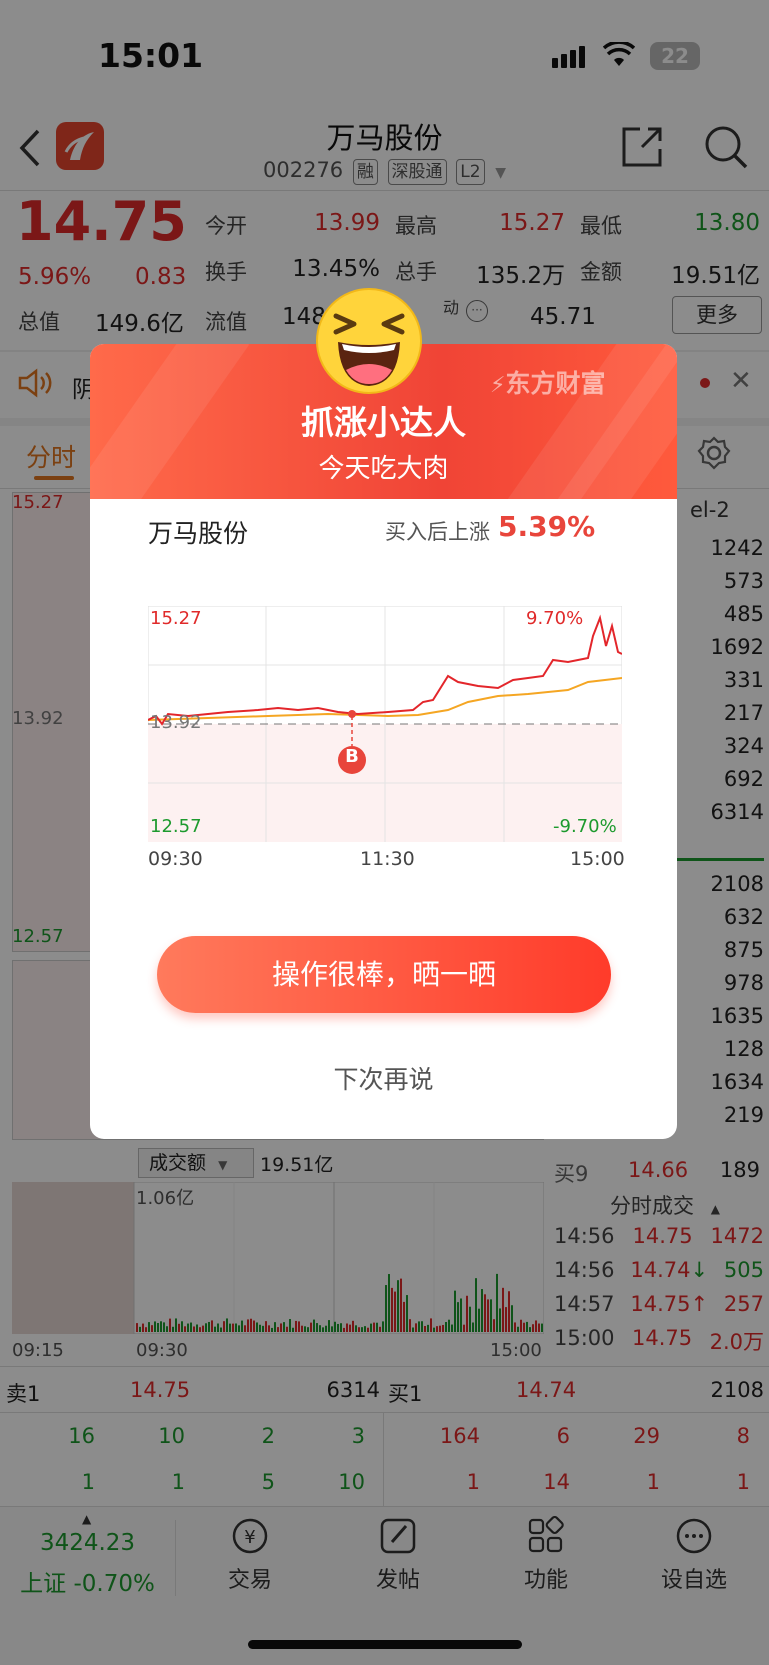 The height and width of the screenshot is (1665, 769). Describe the element at coordinates (555, 383) in the screenshot. I see `brand-name: 东方财富` at that location.